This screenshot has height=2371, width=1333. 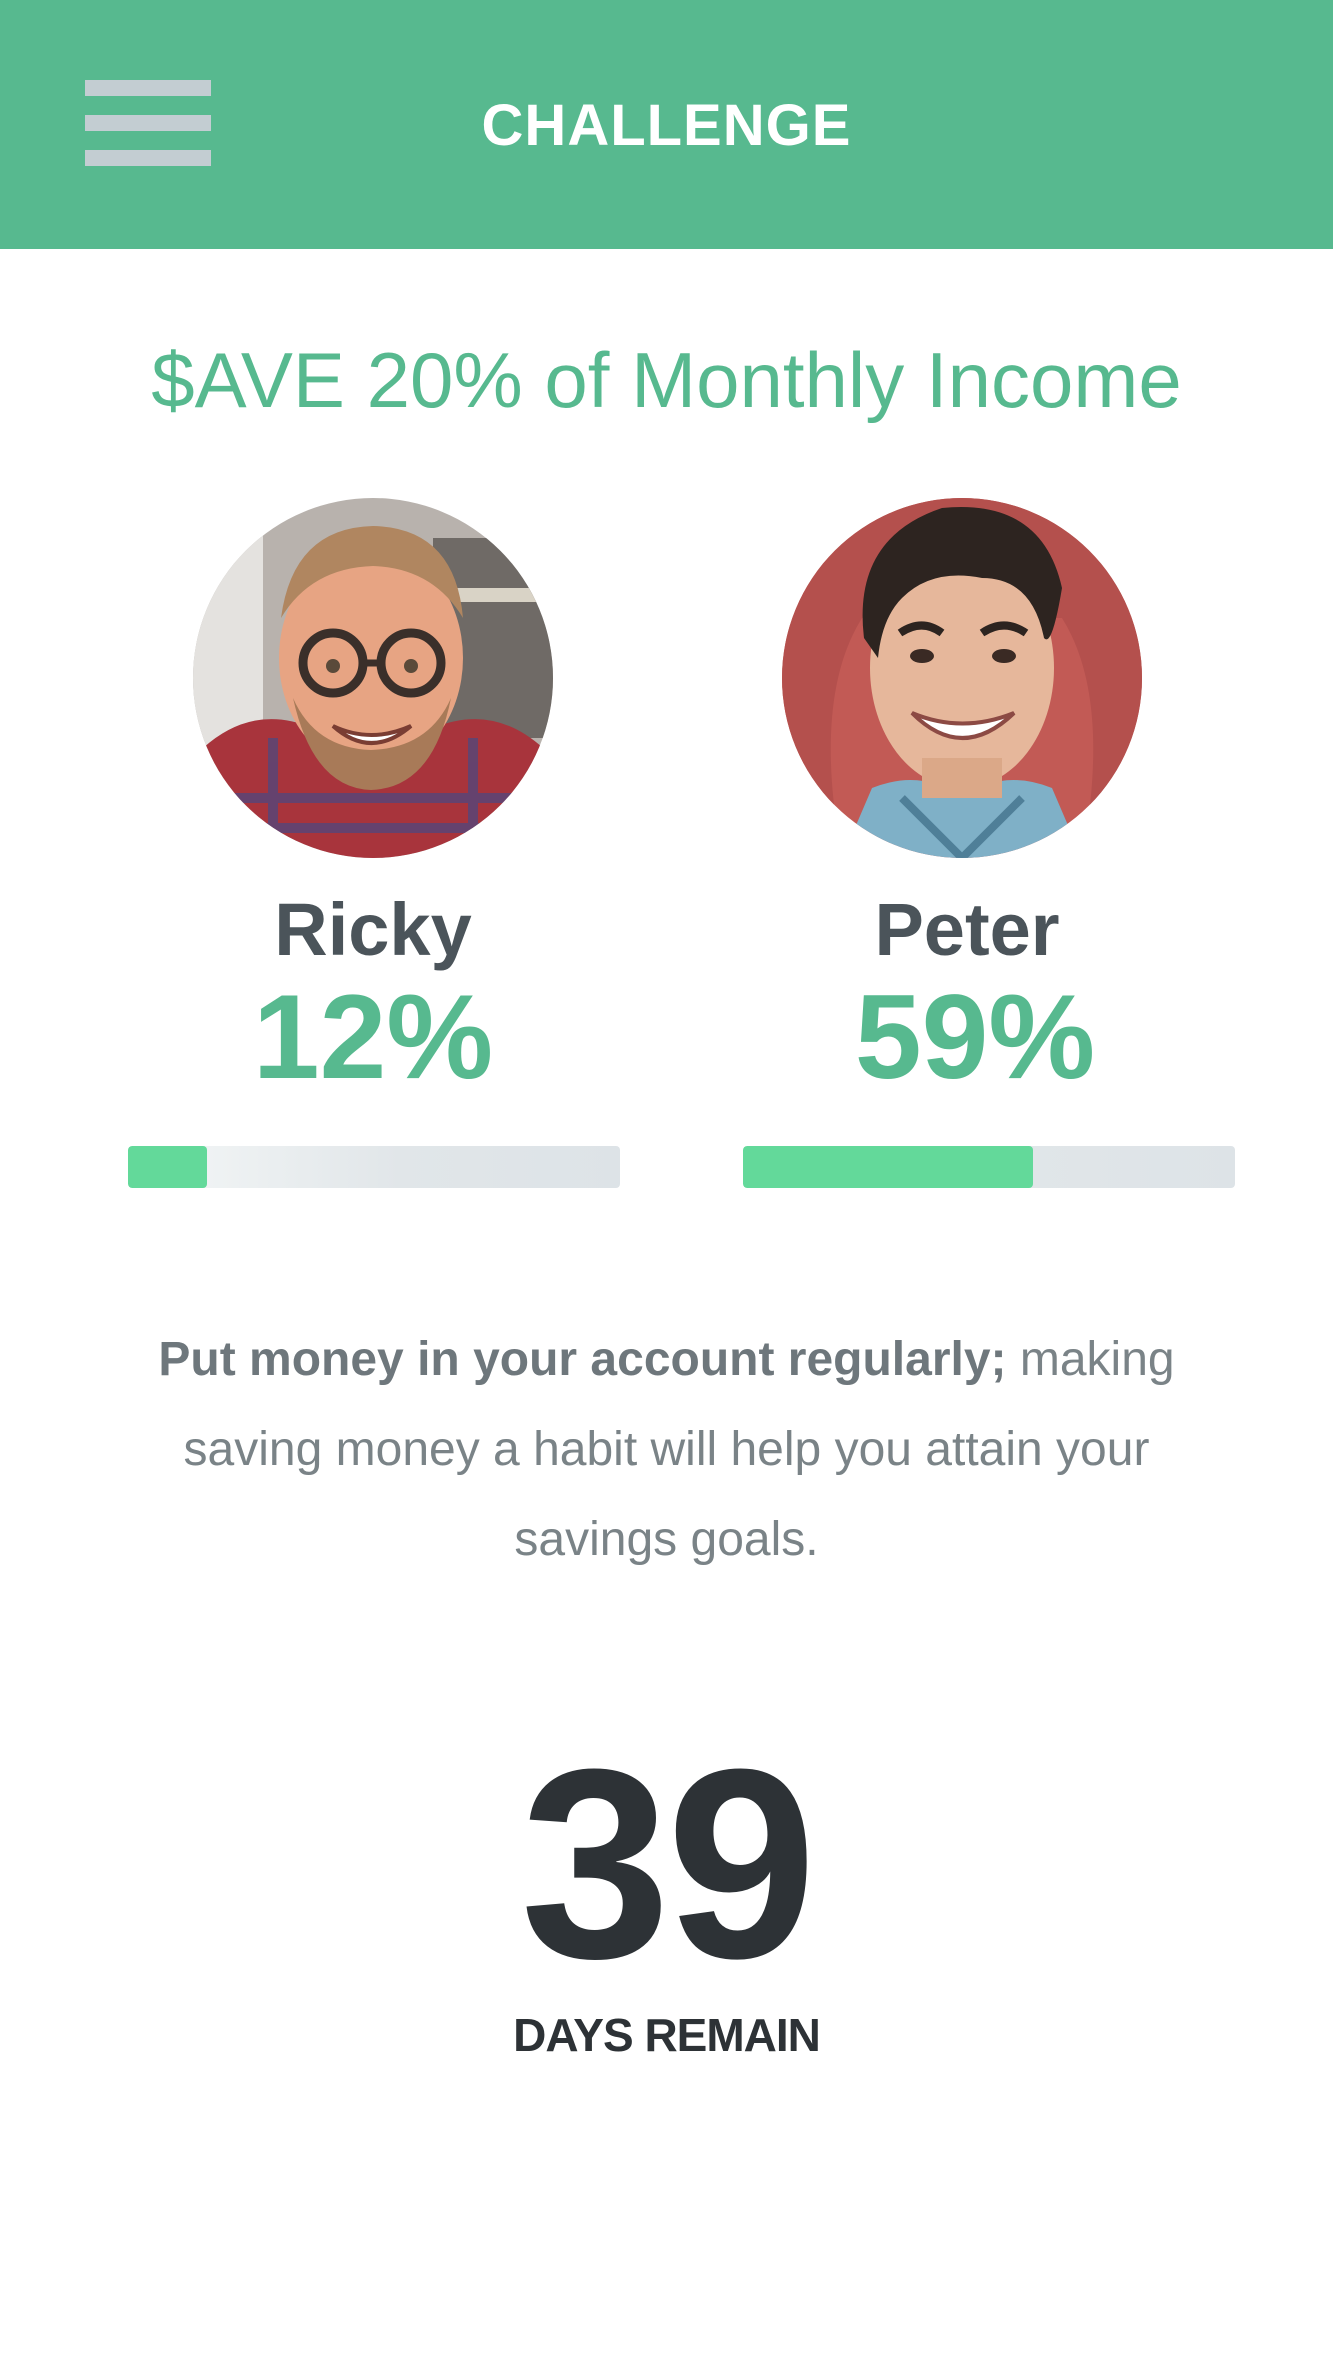 I want to click on days-remaining-count: 39, so click(x=668, y=1864).